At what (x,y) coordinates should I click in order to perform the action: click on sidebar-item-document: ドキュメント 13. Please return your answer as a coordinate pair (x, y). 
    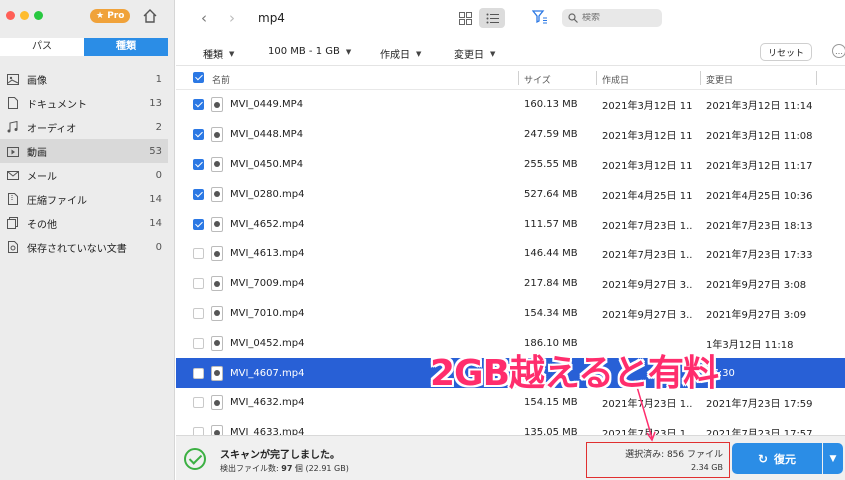
    Looking at the image, I should click on (84, 103).